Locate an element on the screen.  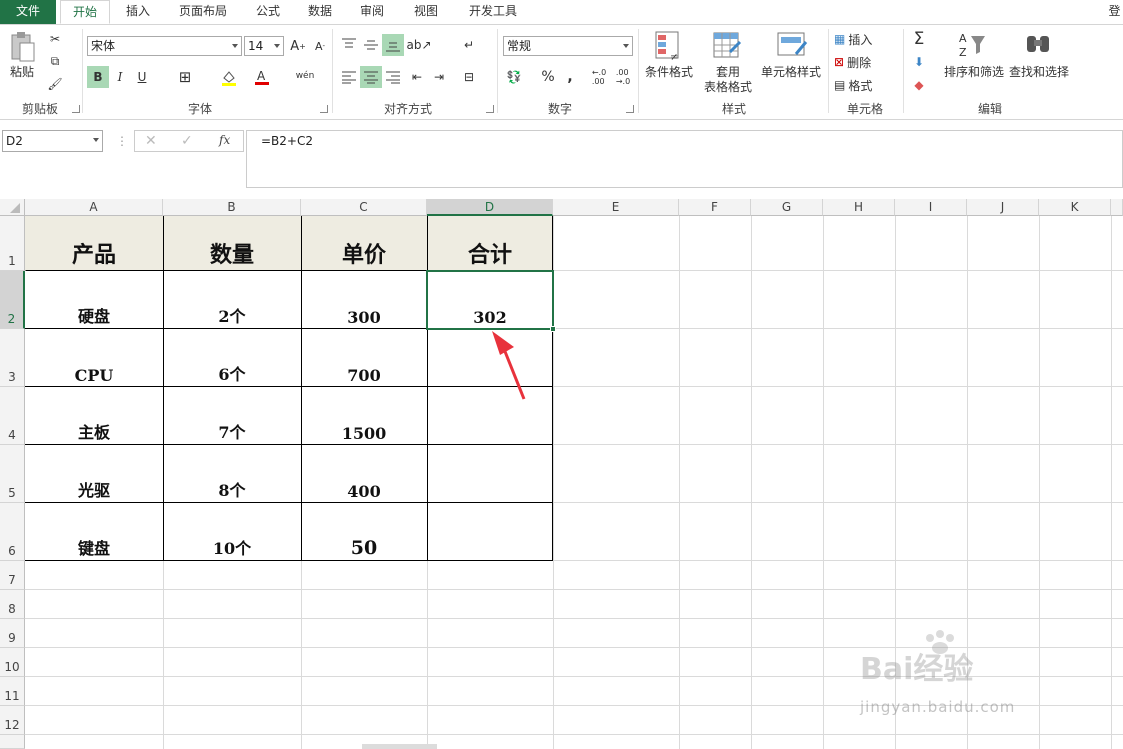
font-color-icon: A is located at coordinates (262, 77).